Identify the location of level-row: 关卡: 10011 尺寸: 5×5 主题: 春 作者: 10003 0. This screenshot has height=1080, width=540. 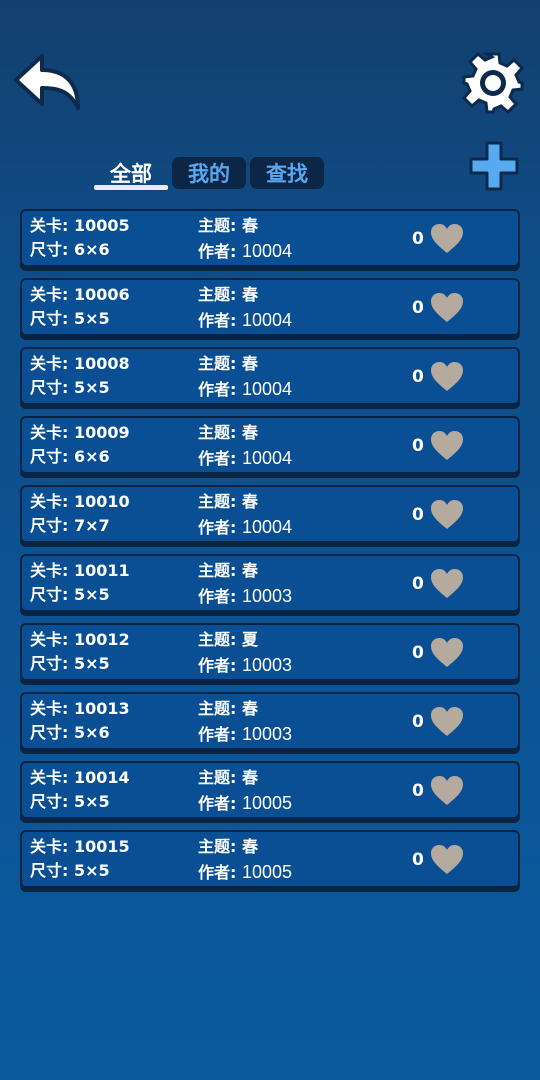
(270, 583).